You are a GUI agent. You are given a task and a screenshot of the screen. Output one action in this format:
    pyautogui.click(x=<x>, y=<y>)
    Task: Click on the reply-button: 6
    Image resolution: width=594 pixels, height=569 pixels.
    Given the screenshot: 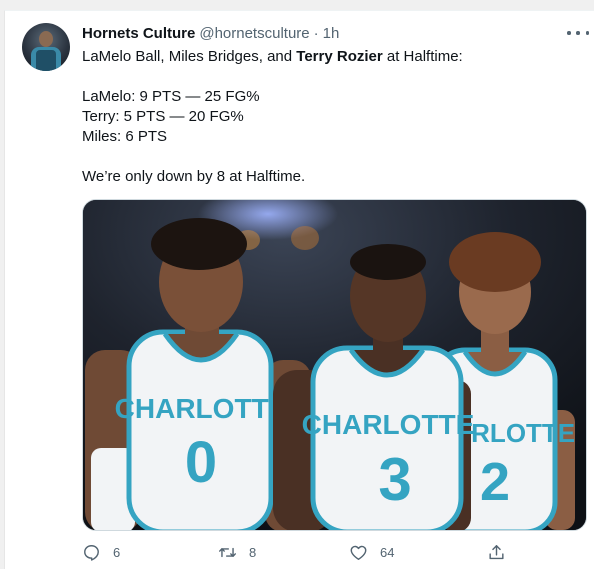 What is the action you would take?
    pyautogui.click(x=101, y=552)
    